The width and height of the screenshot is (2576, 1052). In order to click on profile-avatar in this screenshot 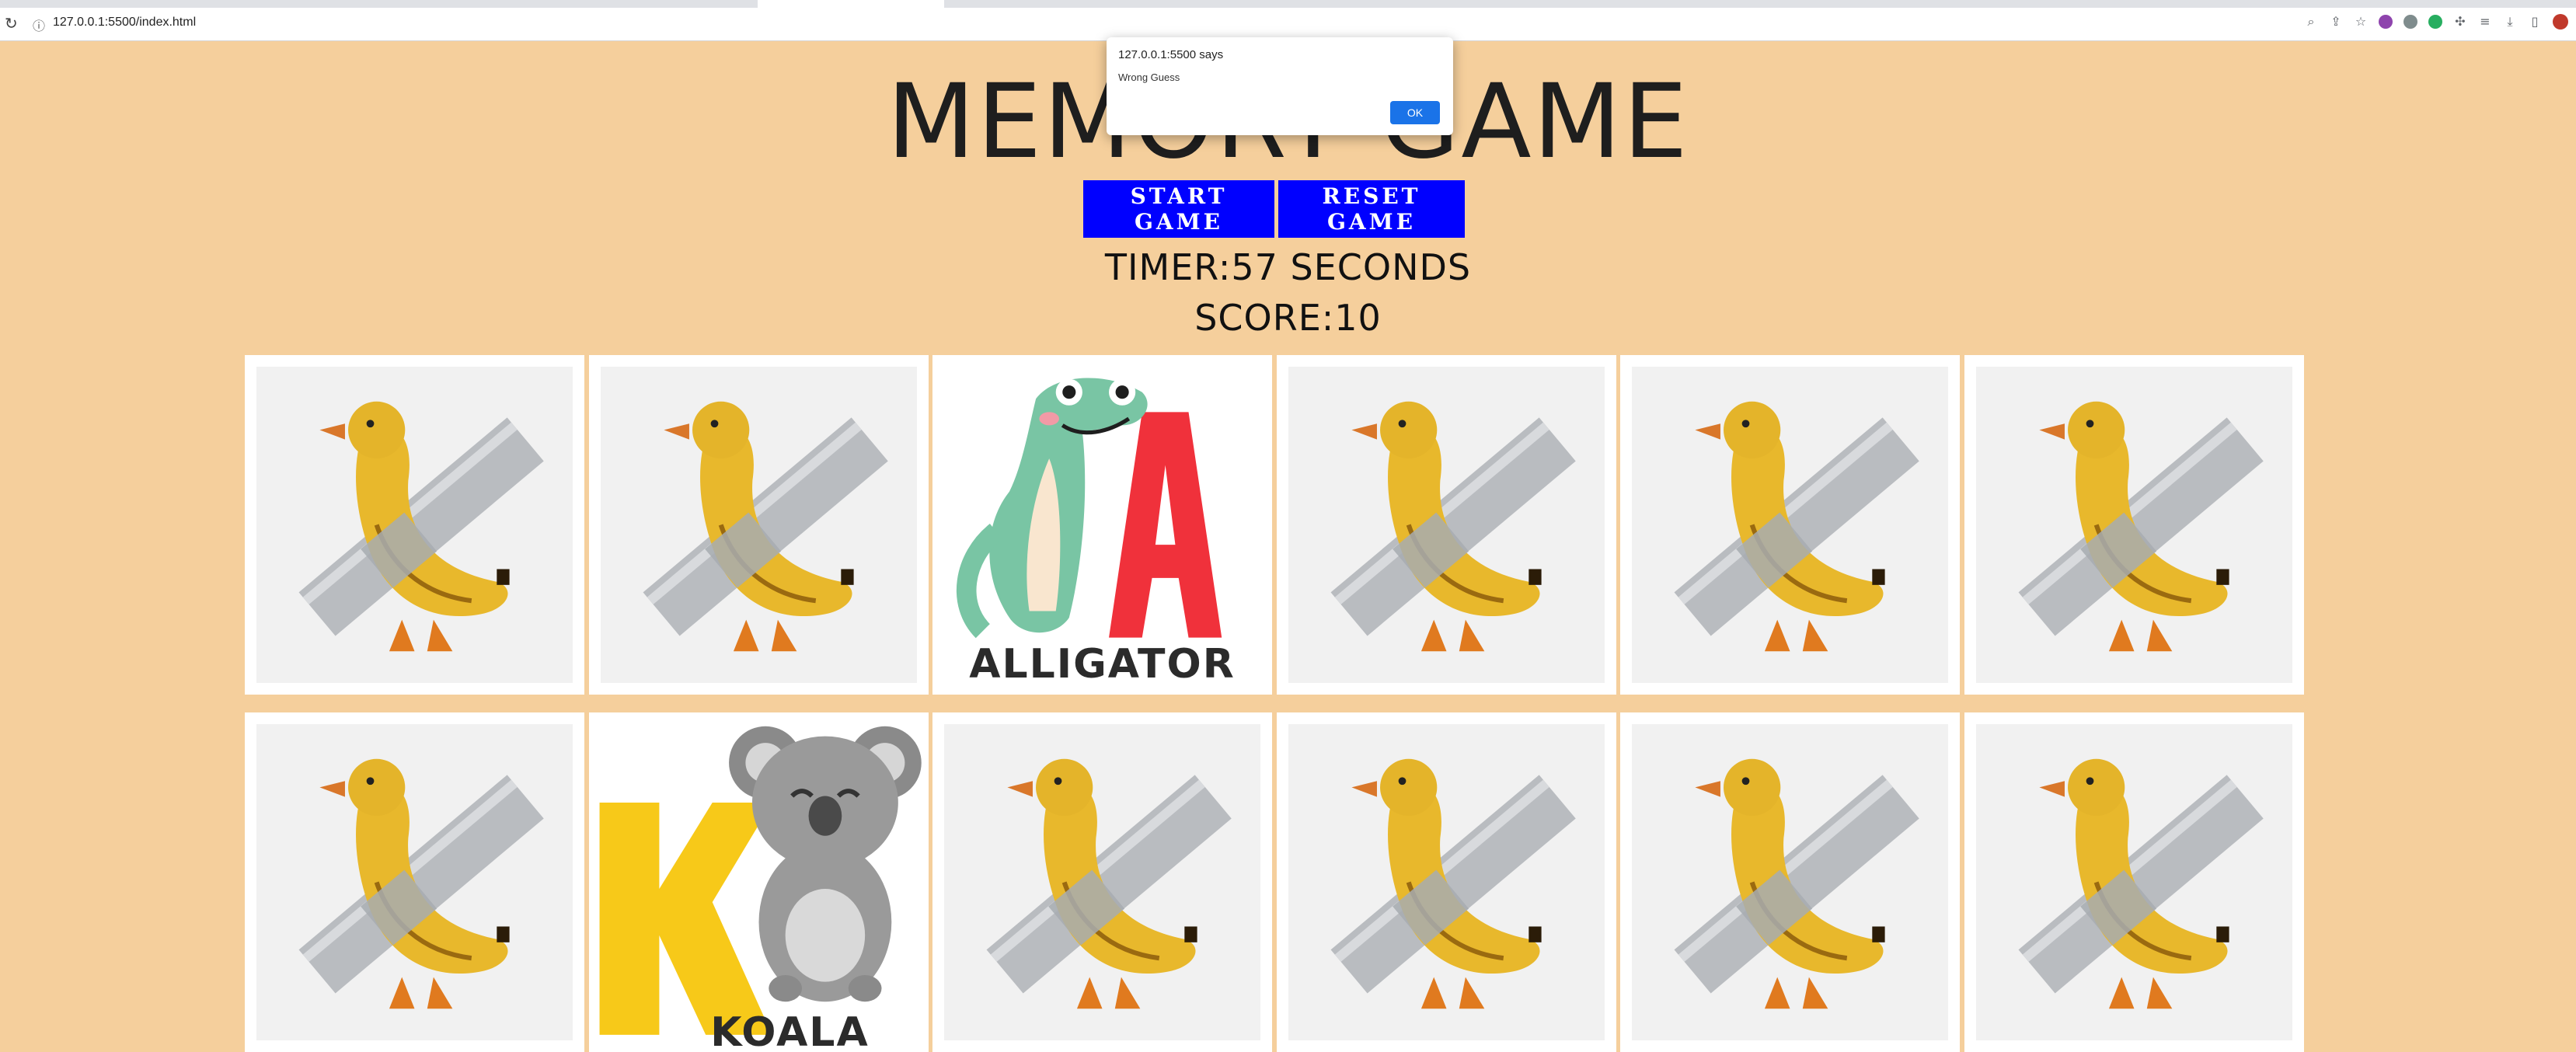, I will do `click(2560, 22)`.